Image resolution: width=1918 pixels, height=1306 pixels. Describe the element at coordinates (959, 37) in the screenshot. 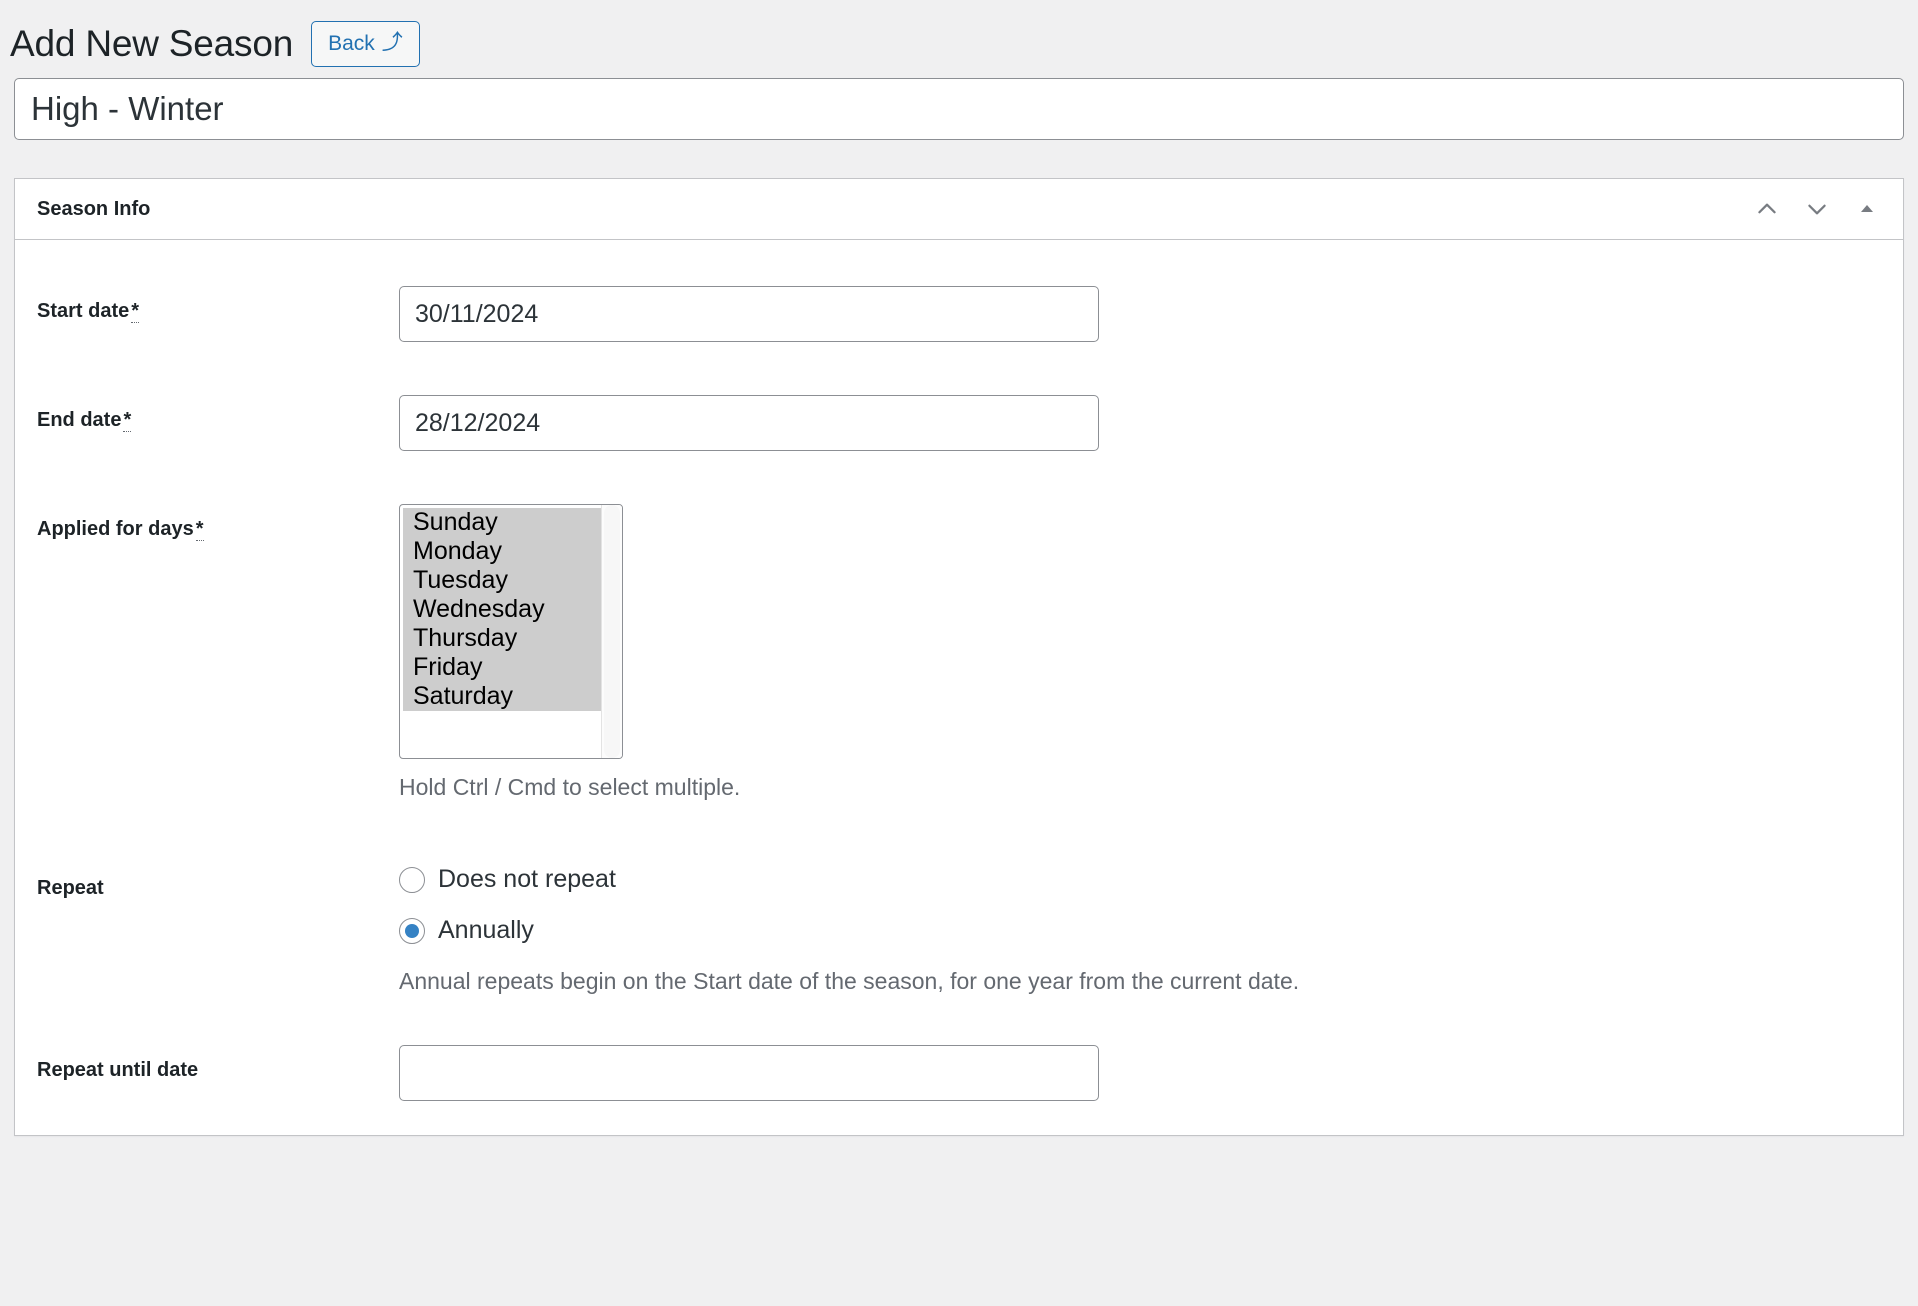

I see `page-header: Add New Season Back ⤴` at that location.